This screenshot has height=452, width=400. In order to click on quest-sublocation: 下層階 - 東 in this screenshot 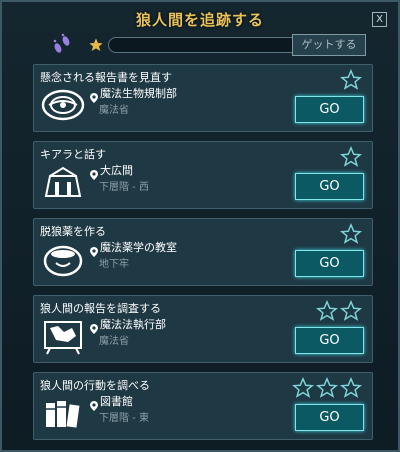, I will do `click(124, 418)`.